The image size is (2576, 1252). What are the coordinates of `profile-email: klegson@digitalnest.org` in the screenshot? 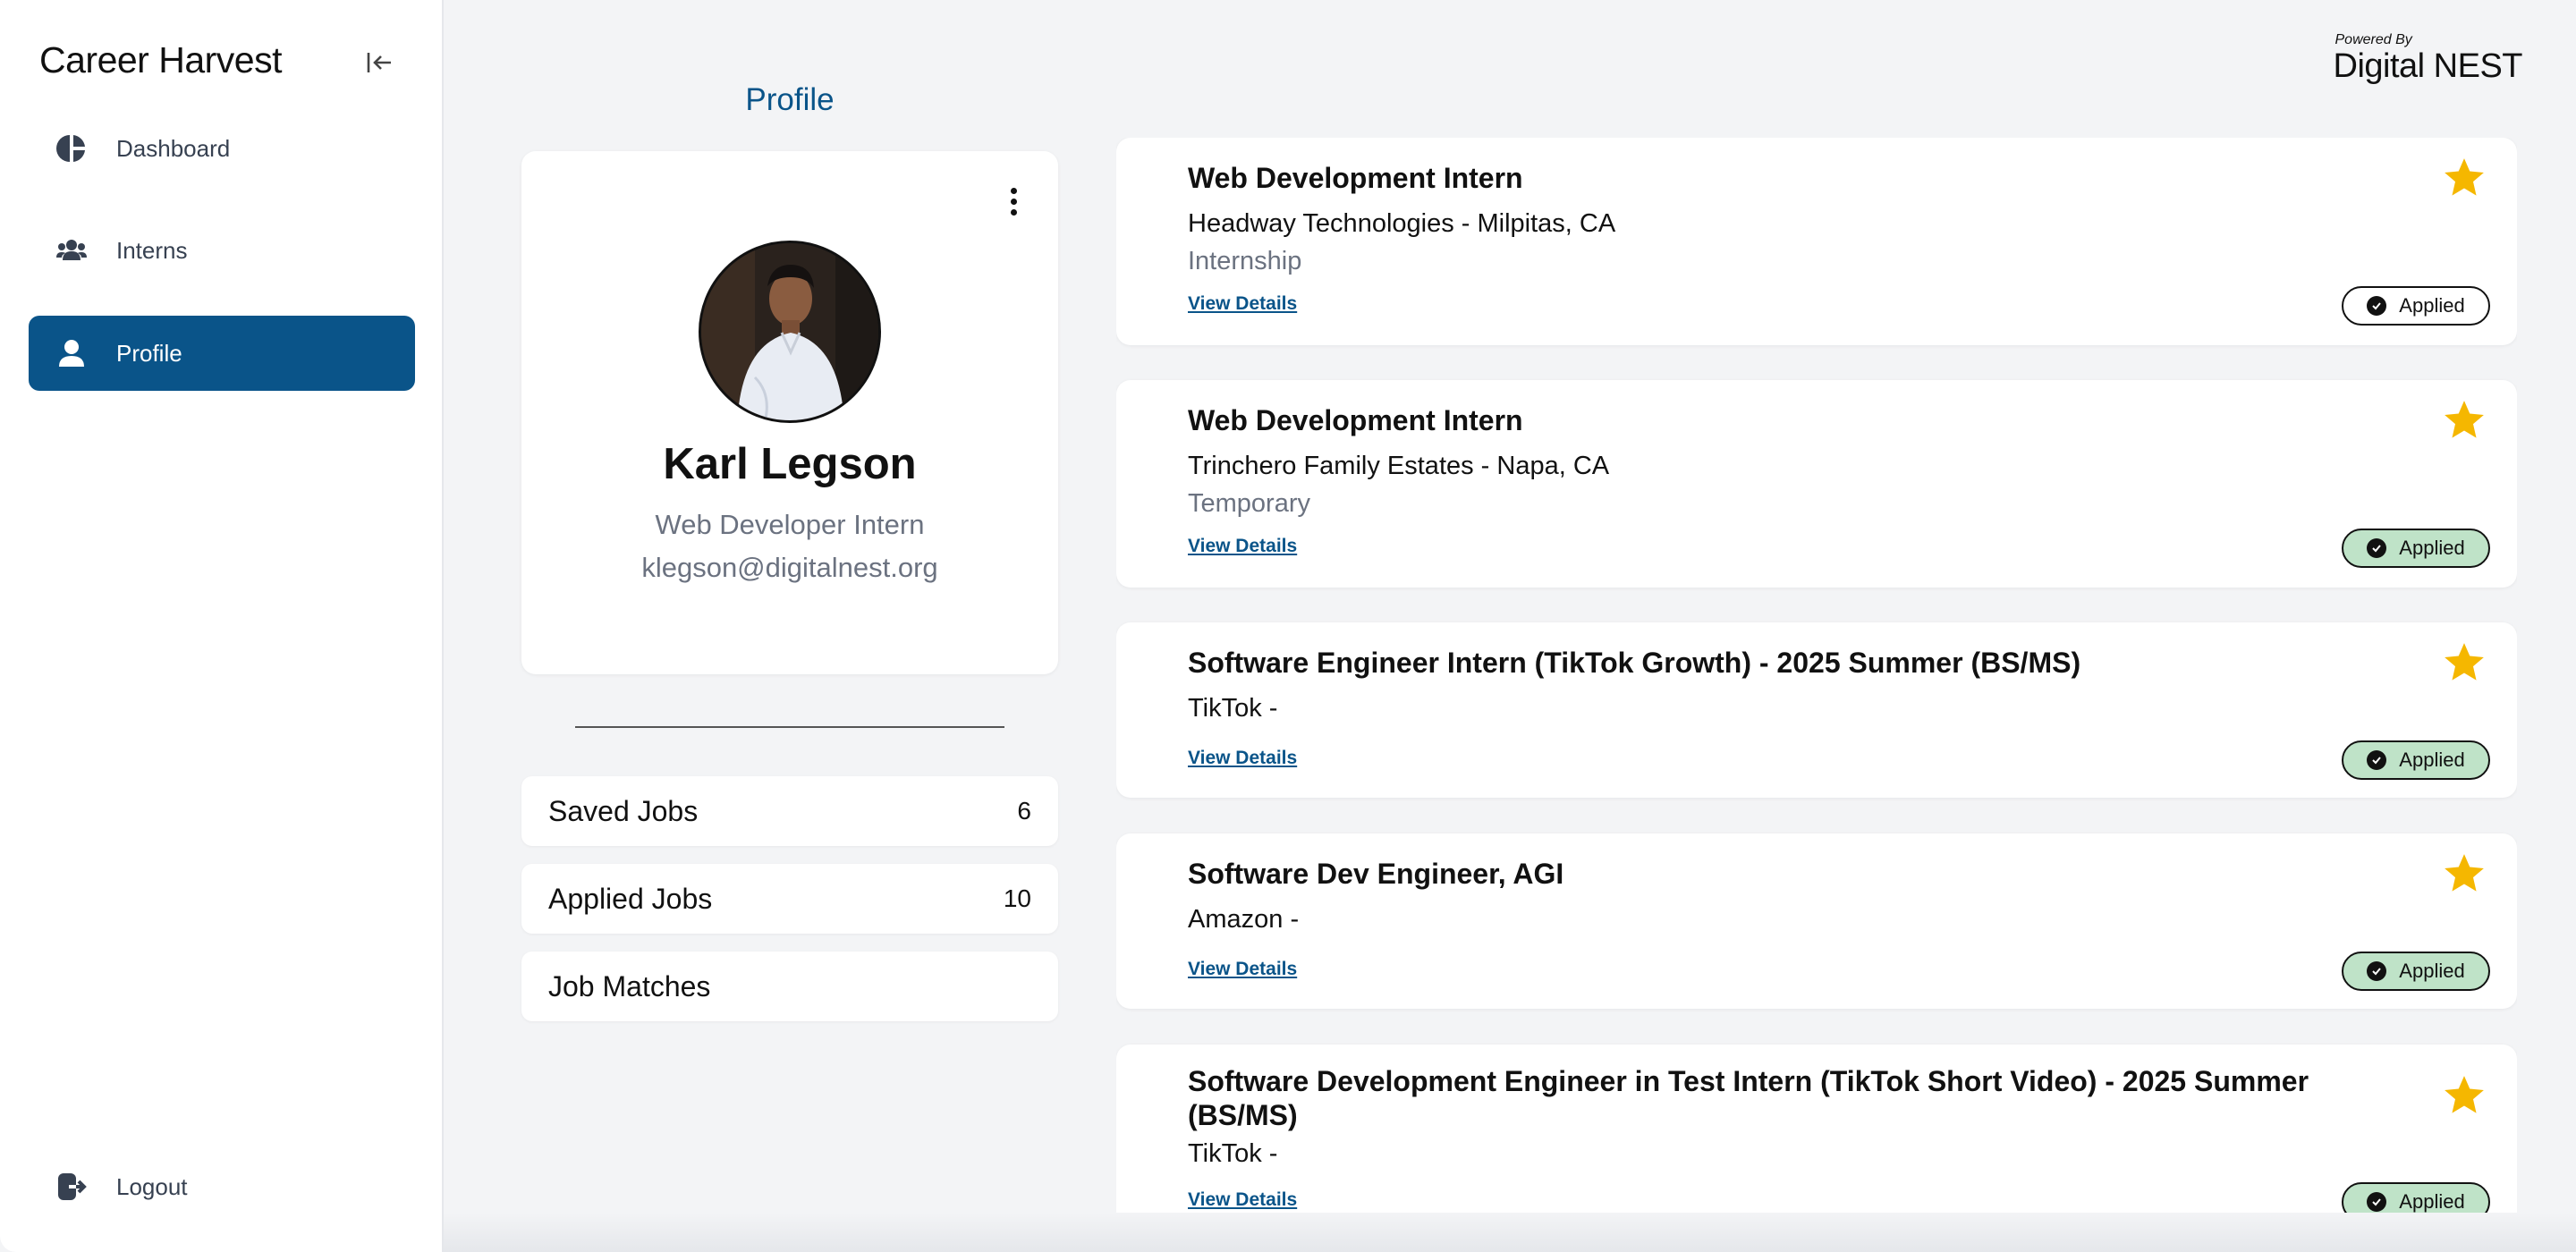 It's located at (789, 567).